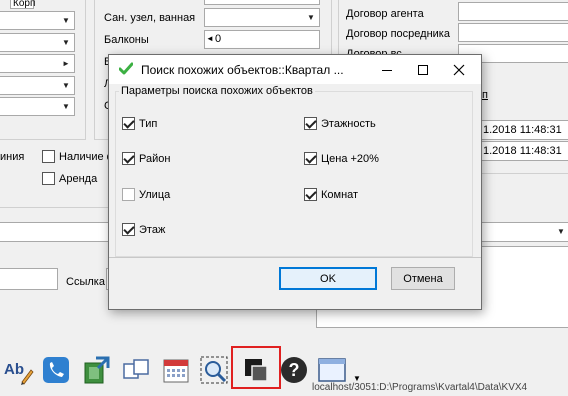 This screenshot has height=396, width=568. Describe the element at coordinates (48, 178) in the screenshot. I see `checkbox-arenda` at that location.